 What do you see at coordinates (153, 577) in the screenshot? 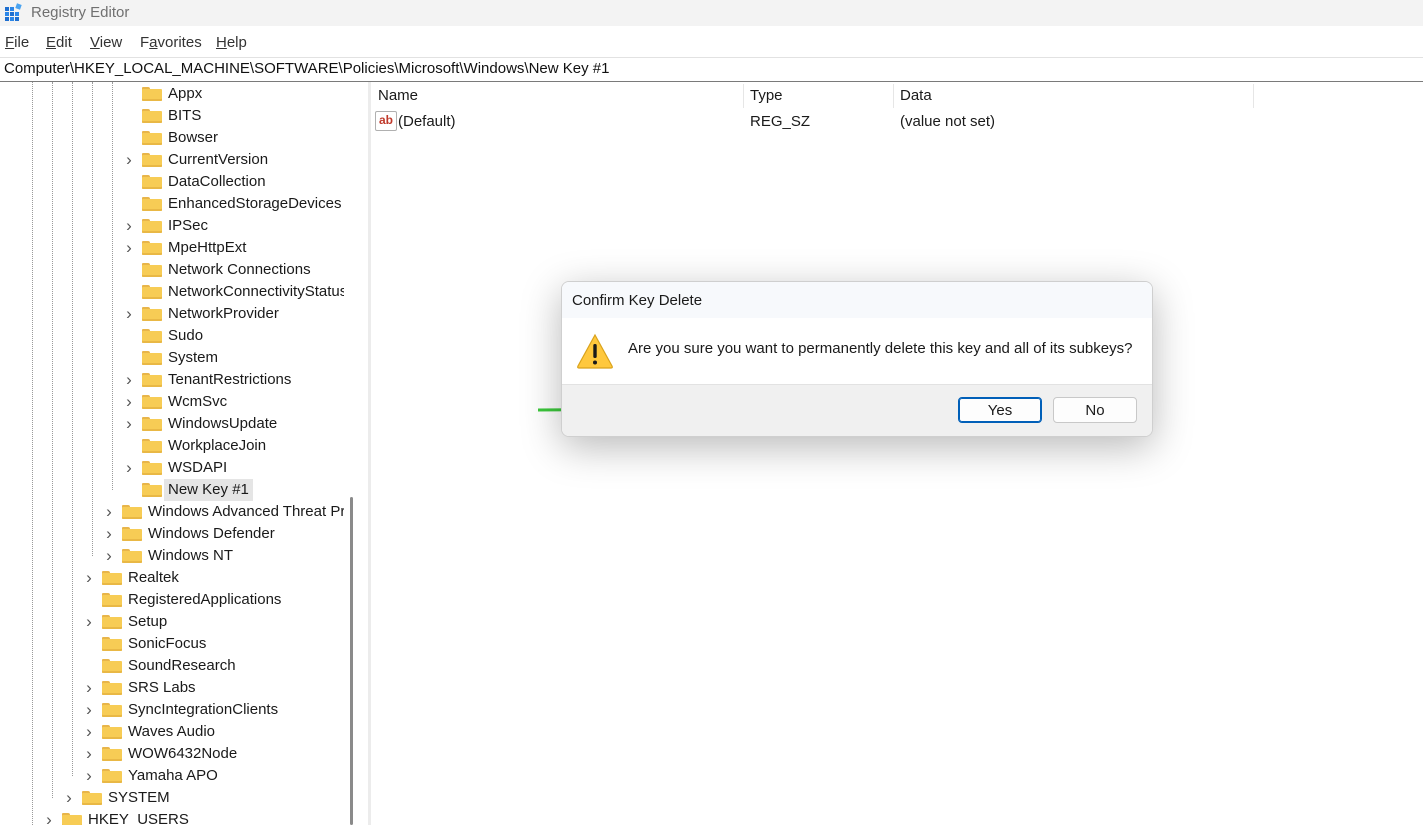
I see `tree-item-label: Realtek` at bounding box center [153, 577].